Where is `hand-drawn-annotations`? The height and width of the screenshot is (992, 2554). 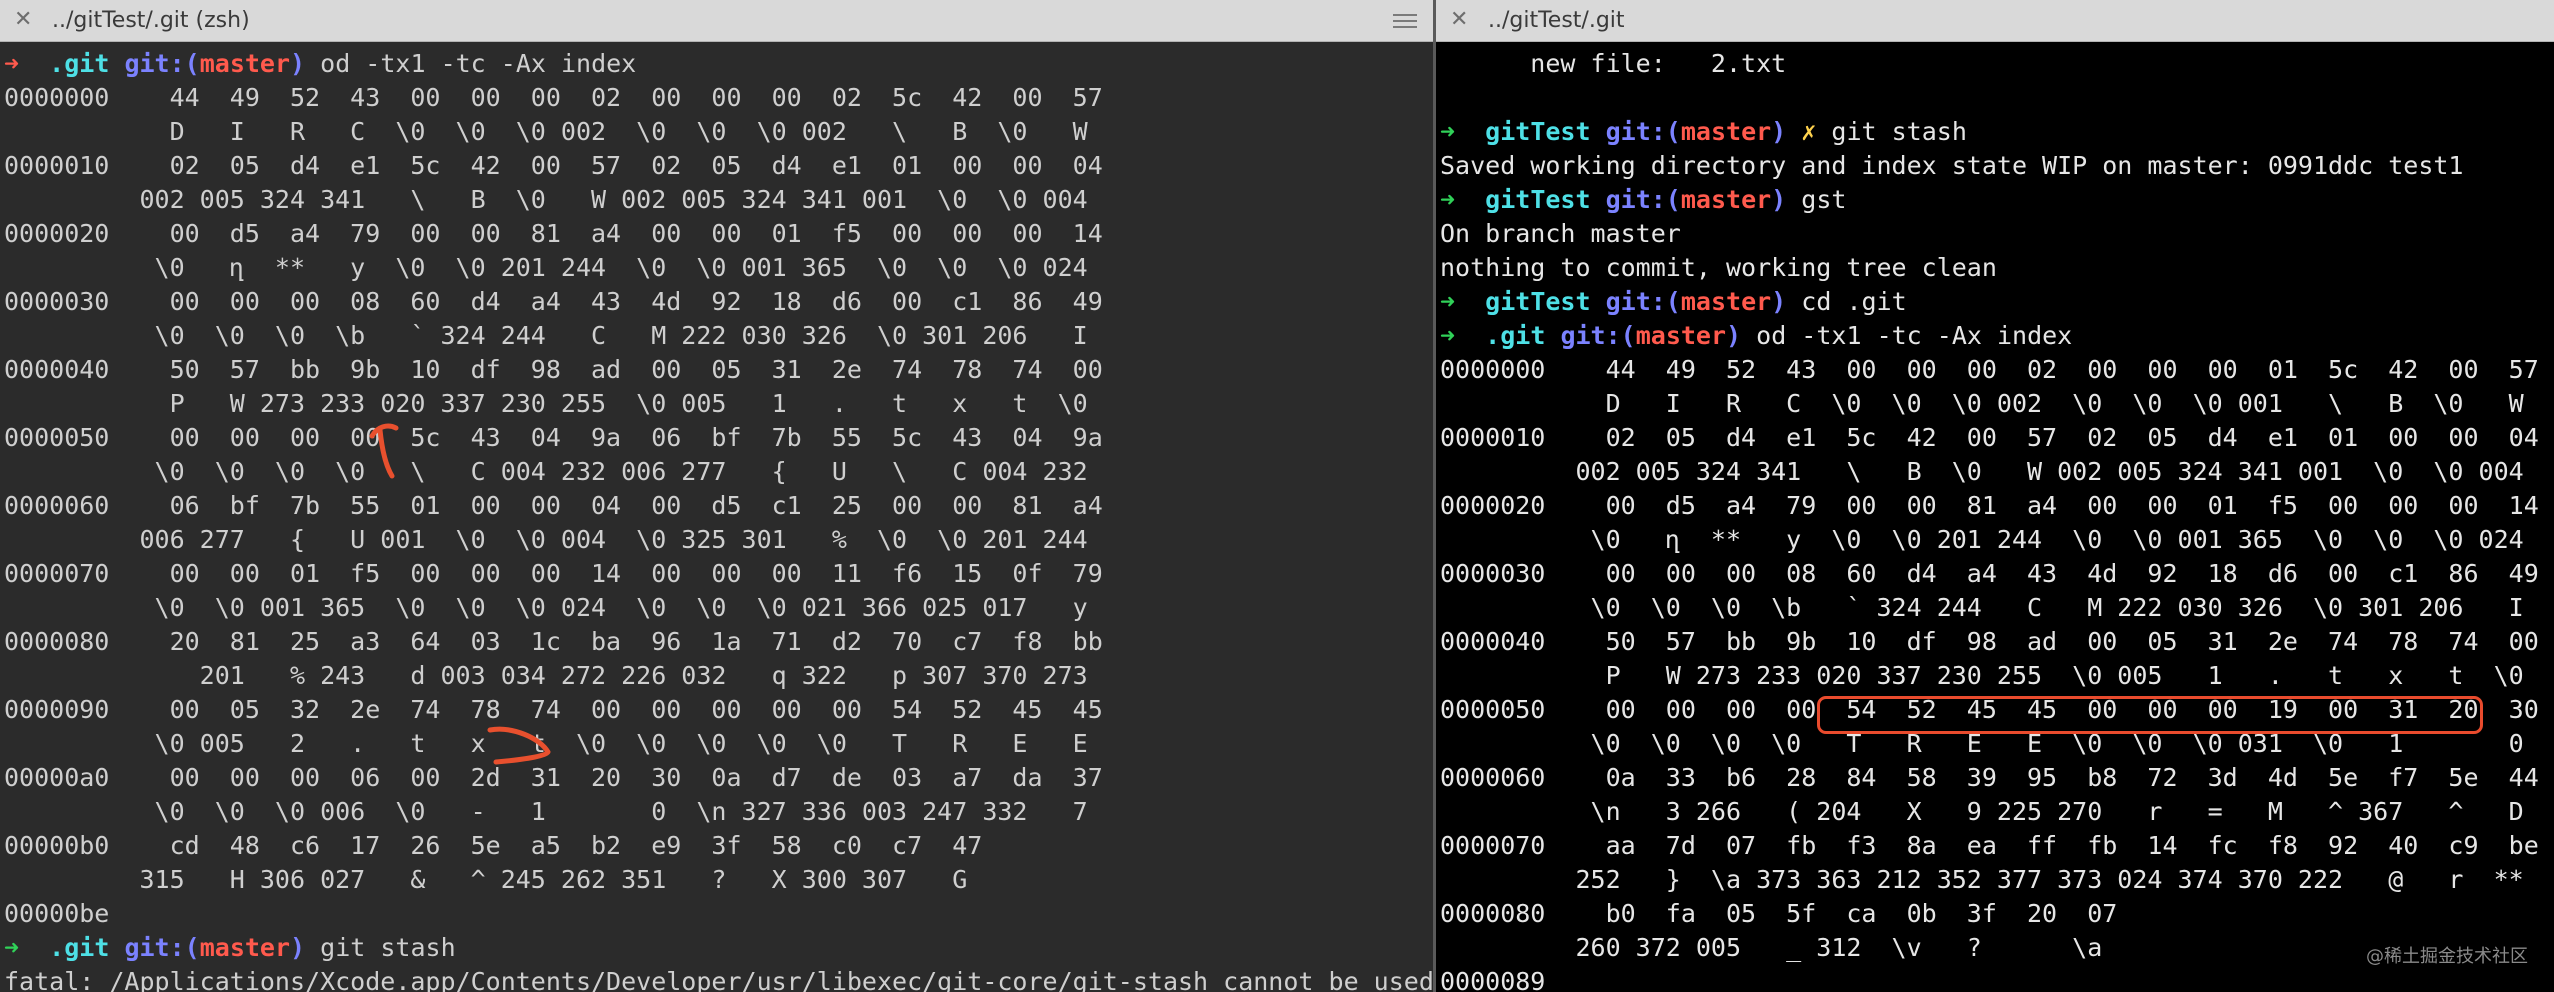 hand-drawn-annotations is located at coordinates (460, 594).